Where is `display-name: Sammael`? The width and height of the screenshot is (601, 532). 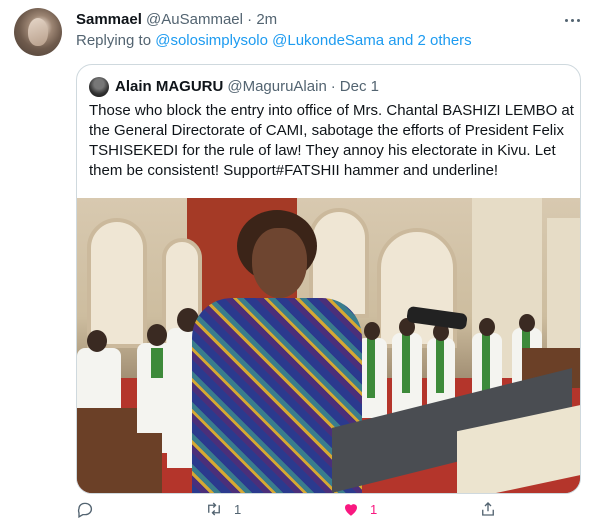
display-name: Sammael is located at coordinates (109, 19).